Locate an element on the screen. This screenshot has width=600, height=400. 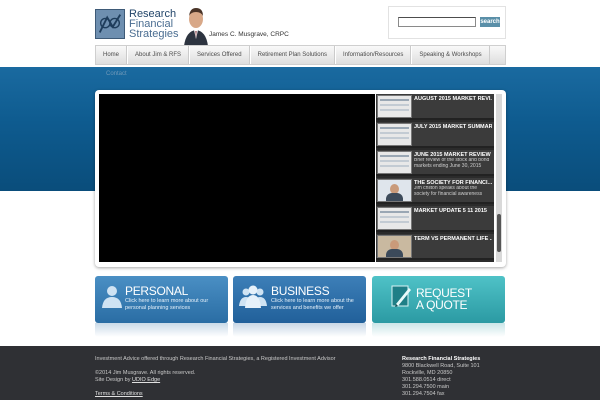
search-box: search is located at coordinates (447, 22).